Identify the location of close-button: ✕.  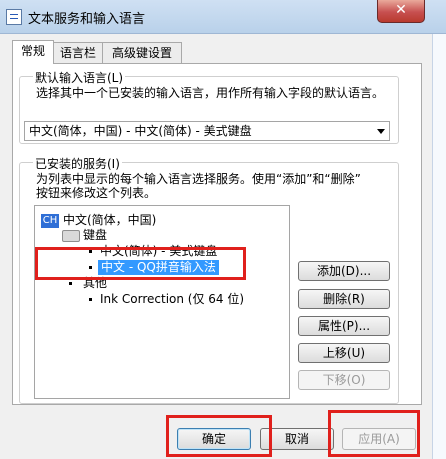
(401, 11).